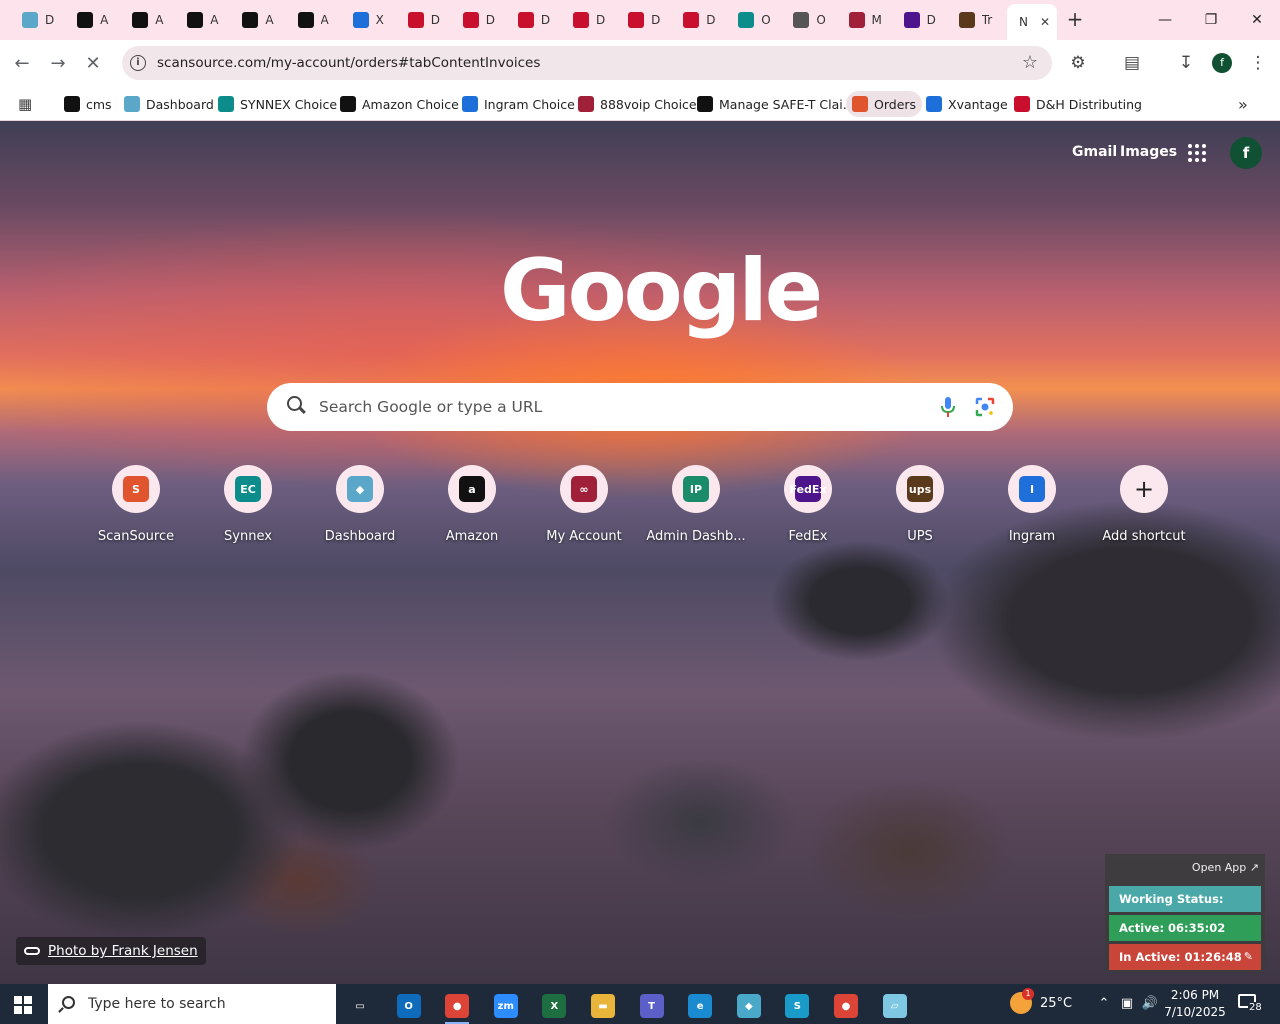 The image size is (1280, 1024). Describe the element at coordinates (1078, 63) in the screenshot. I see `extensions-icon: ⚙` at that location.